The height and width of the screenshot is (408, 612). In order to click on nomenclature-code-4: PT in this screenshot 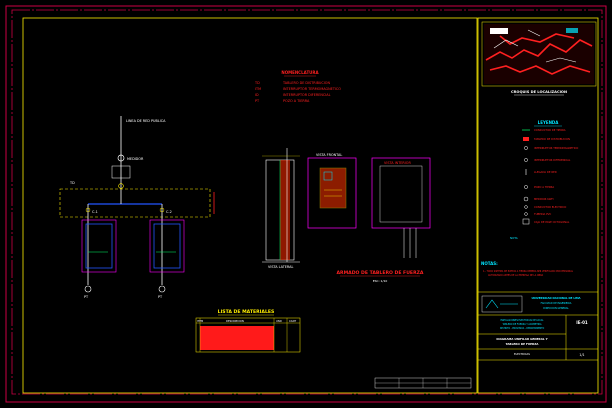, I will do `click(257, 101)`.